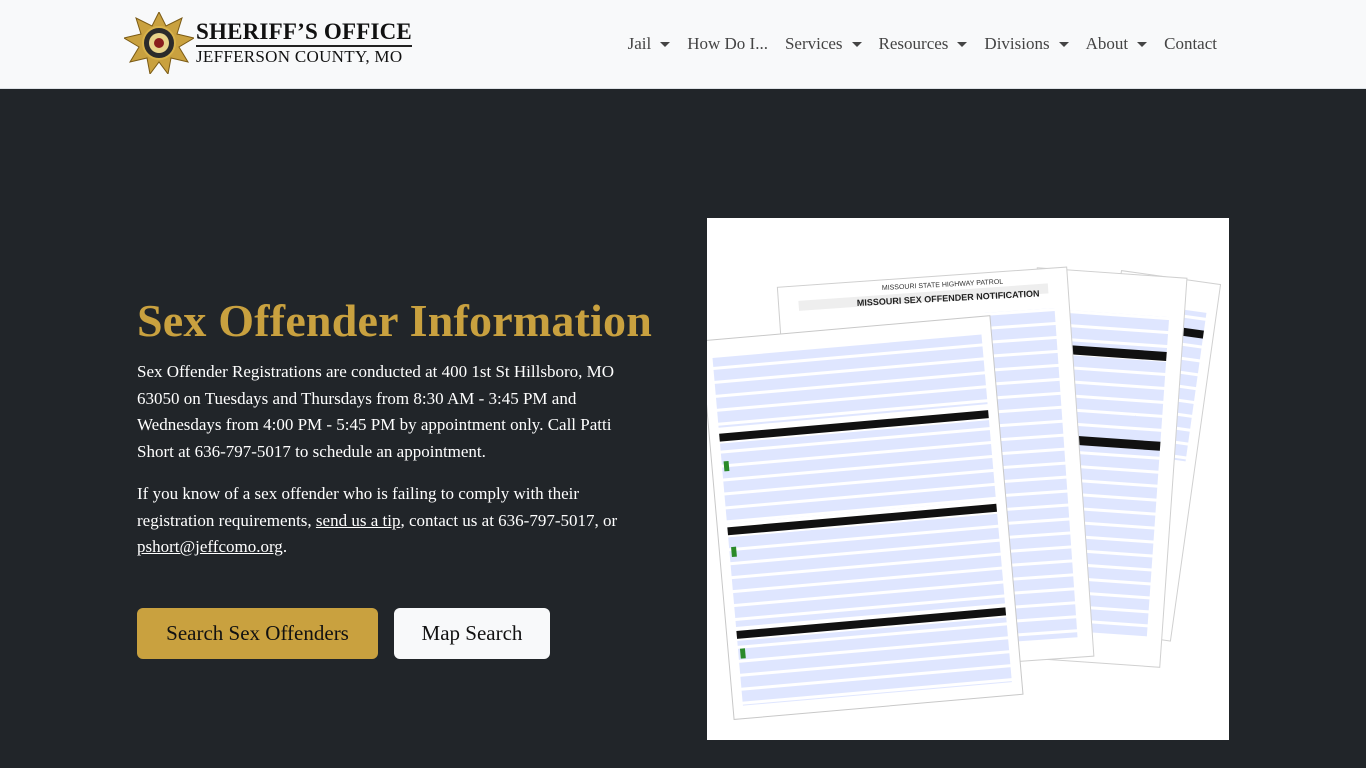  What do you see at coordinates (299, 56) in the screenshot?
I see `brand-subtitle: JEFFERSON COUNTY, MO` at bounding box center [299, 56].